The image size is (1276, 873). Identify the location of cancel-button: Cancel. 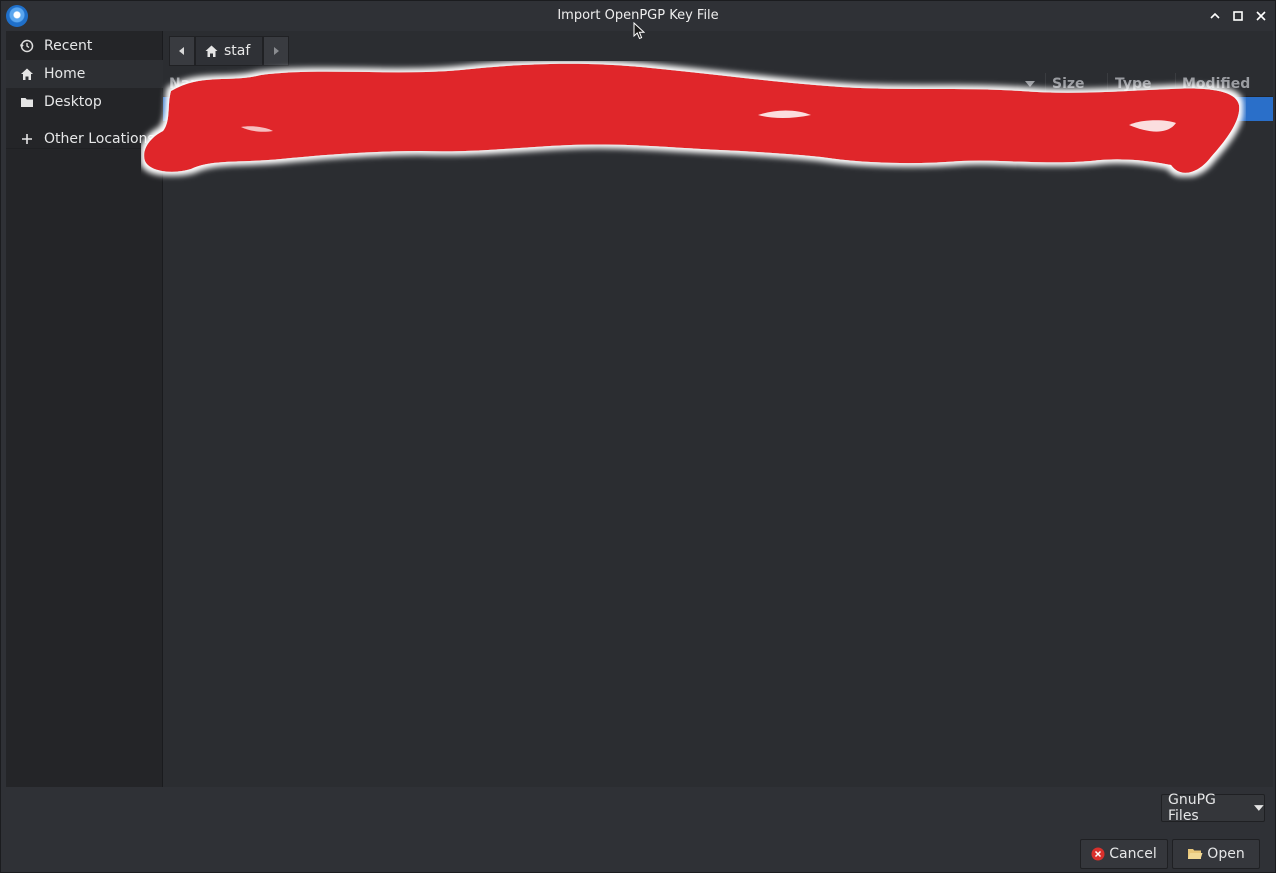
(1124, 854).